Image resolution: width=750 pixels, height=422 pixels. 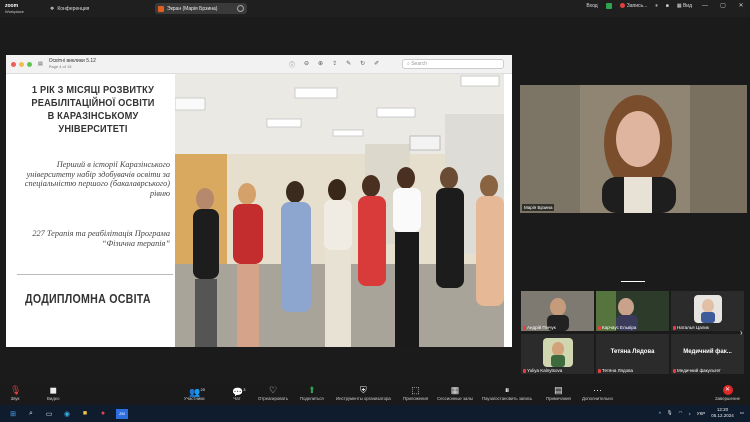 I want to click on conference-label: Конференция, so click(x=73, y=8).